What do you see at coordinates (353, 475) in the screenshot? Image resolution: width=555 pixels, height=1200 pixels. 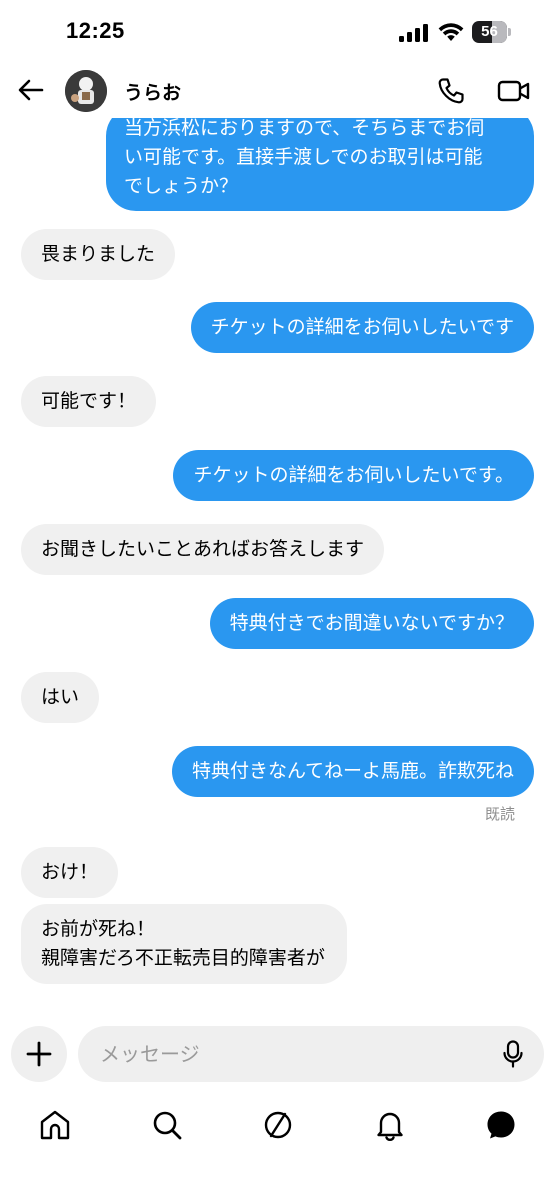 I see `message-outgoing: チケットの詳細をお伺いしたいです。` at bounding box center [353, 475].